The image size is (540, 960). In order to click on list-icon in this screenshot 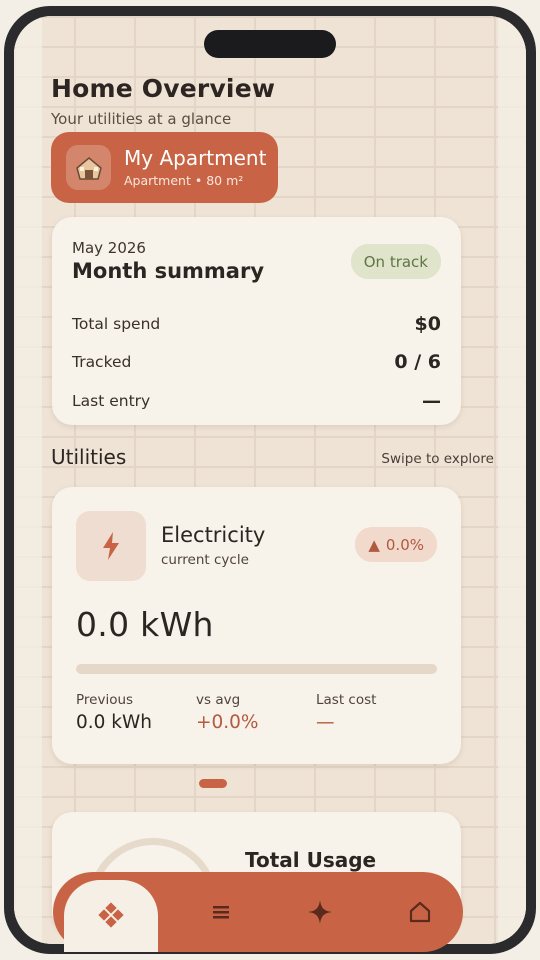, I will do `click(221, 912)`.